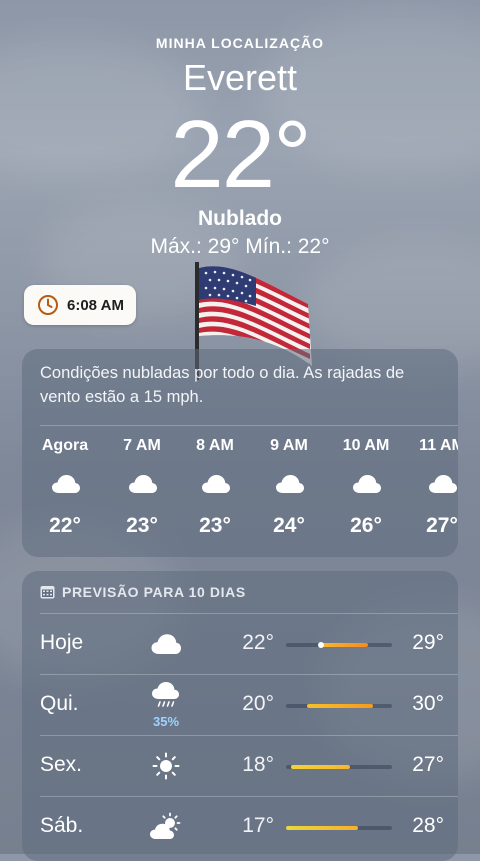  I want to click on day-label: Qui., so click(59, 703).